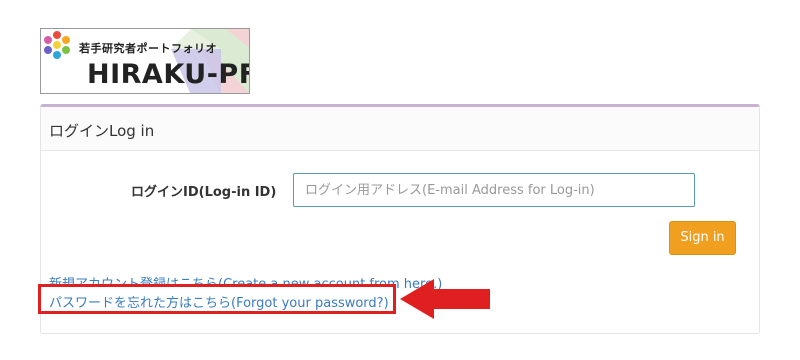 Image resolution: width=800 pixels, height=360 pixels. What do you see at coordinates (219, 301) in the screenshot?
I see `forgot-password-link: パスワードを忘れた方はこちら(Forgot your password?)` at bounding box center [219, 301].